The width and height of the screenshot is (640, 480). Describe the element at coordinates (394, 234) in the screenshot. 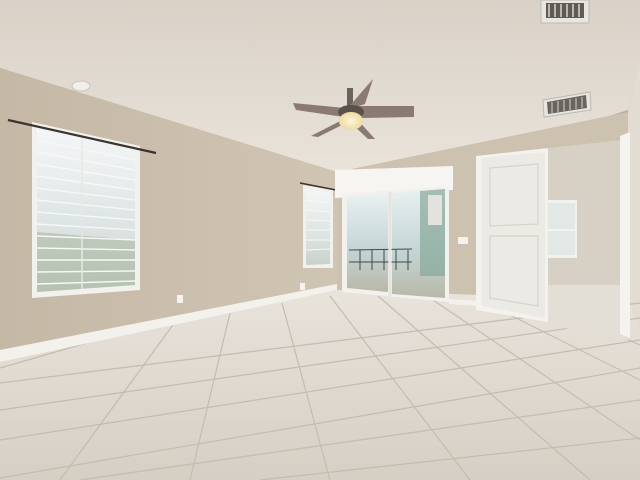

I see `sliding-glass-door` at that location.